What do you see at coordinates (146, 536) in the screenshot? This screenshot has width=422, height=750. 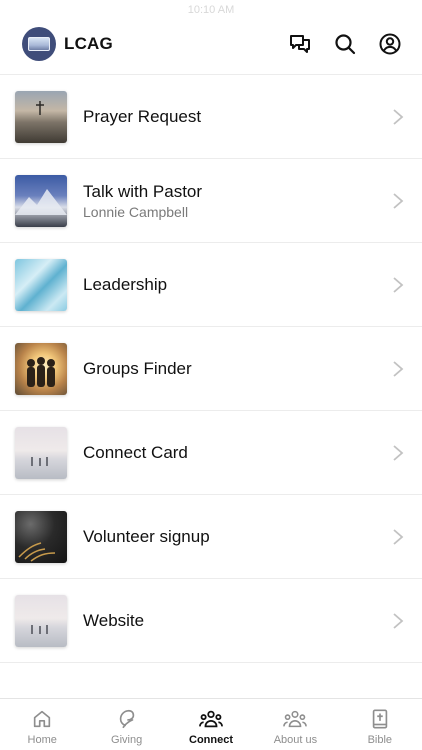 I see `list-item-title: Volunteer signup` at bounding box center [146, 536].